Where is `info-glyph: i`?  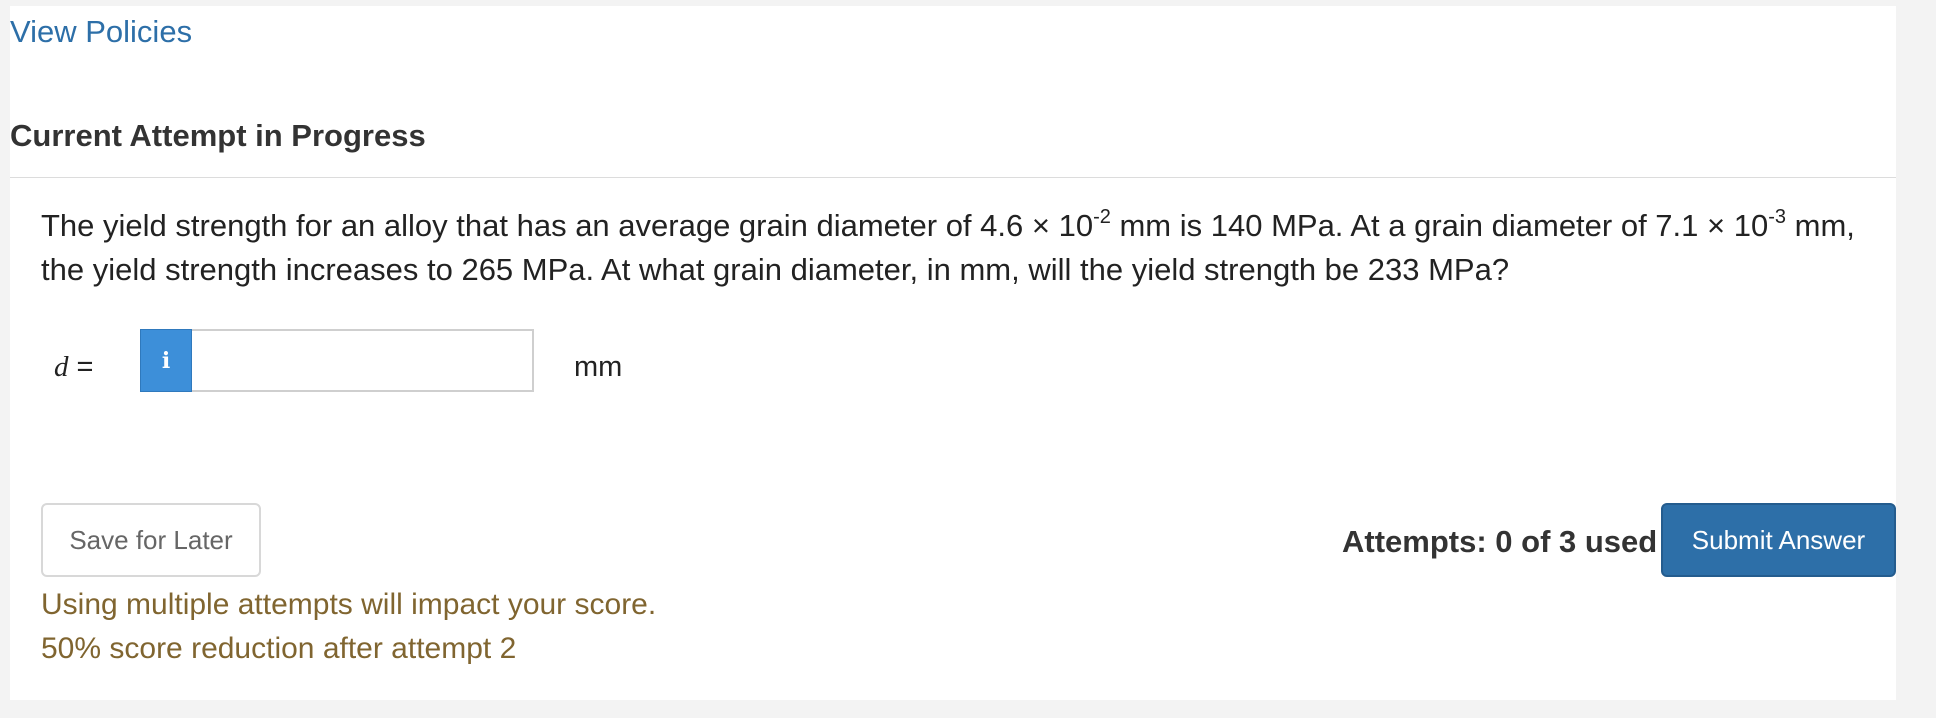 info-glyph: i is located at coordinates (166, 360).